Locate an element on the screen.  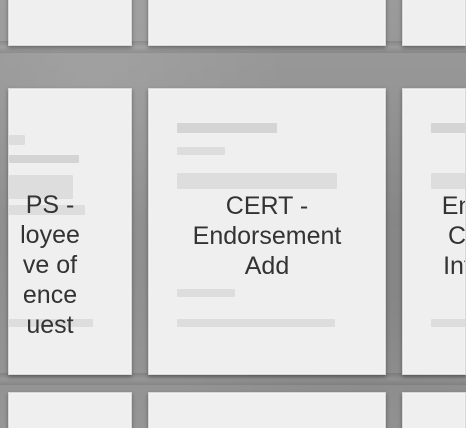
form-card-center-title: CERT - Endorsement Add is located at coordinates (267, 236).